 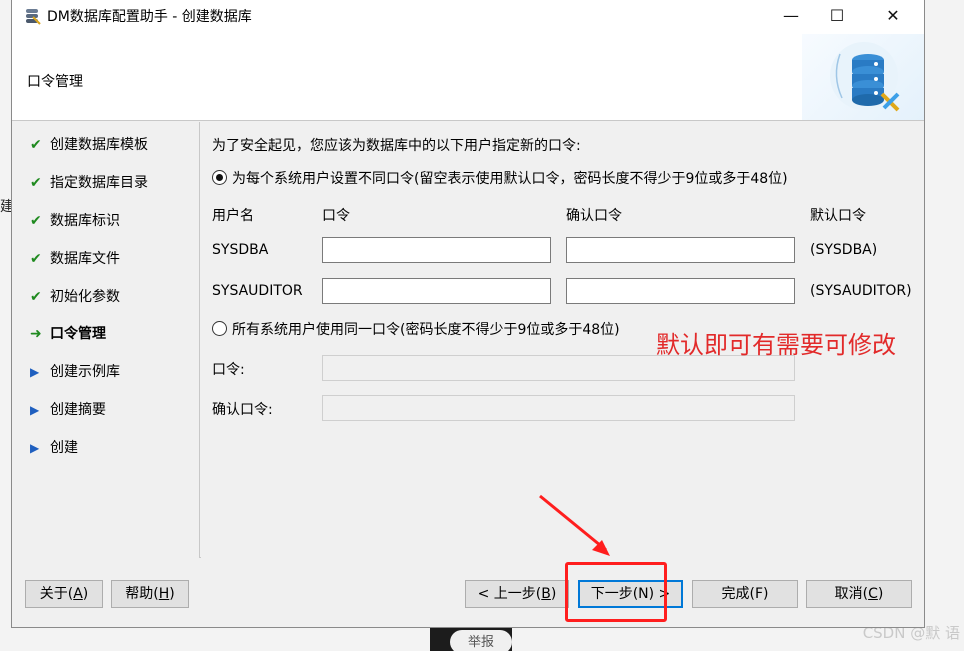 What do you see at coordinates (436, 291) in the screenshot?
I see `sysauditor-password-input` at bounding box center [436, 291].